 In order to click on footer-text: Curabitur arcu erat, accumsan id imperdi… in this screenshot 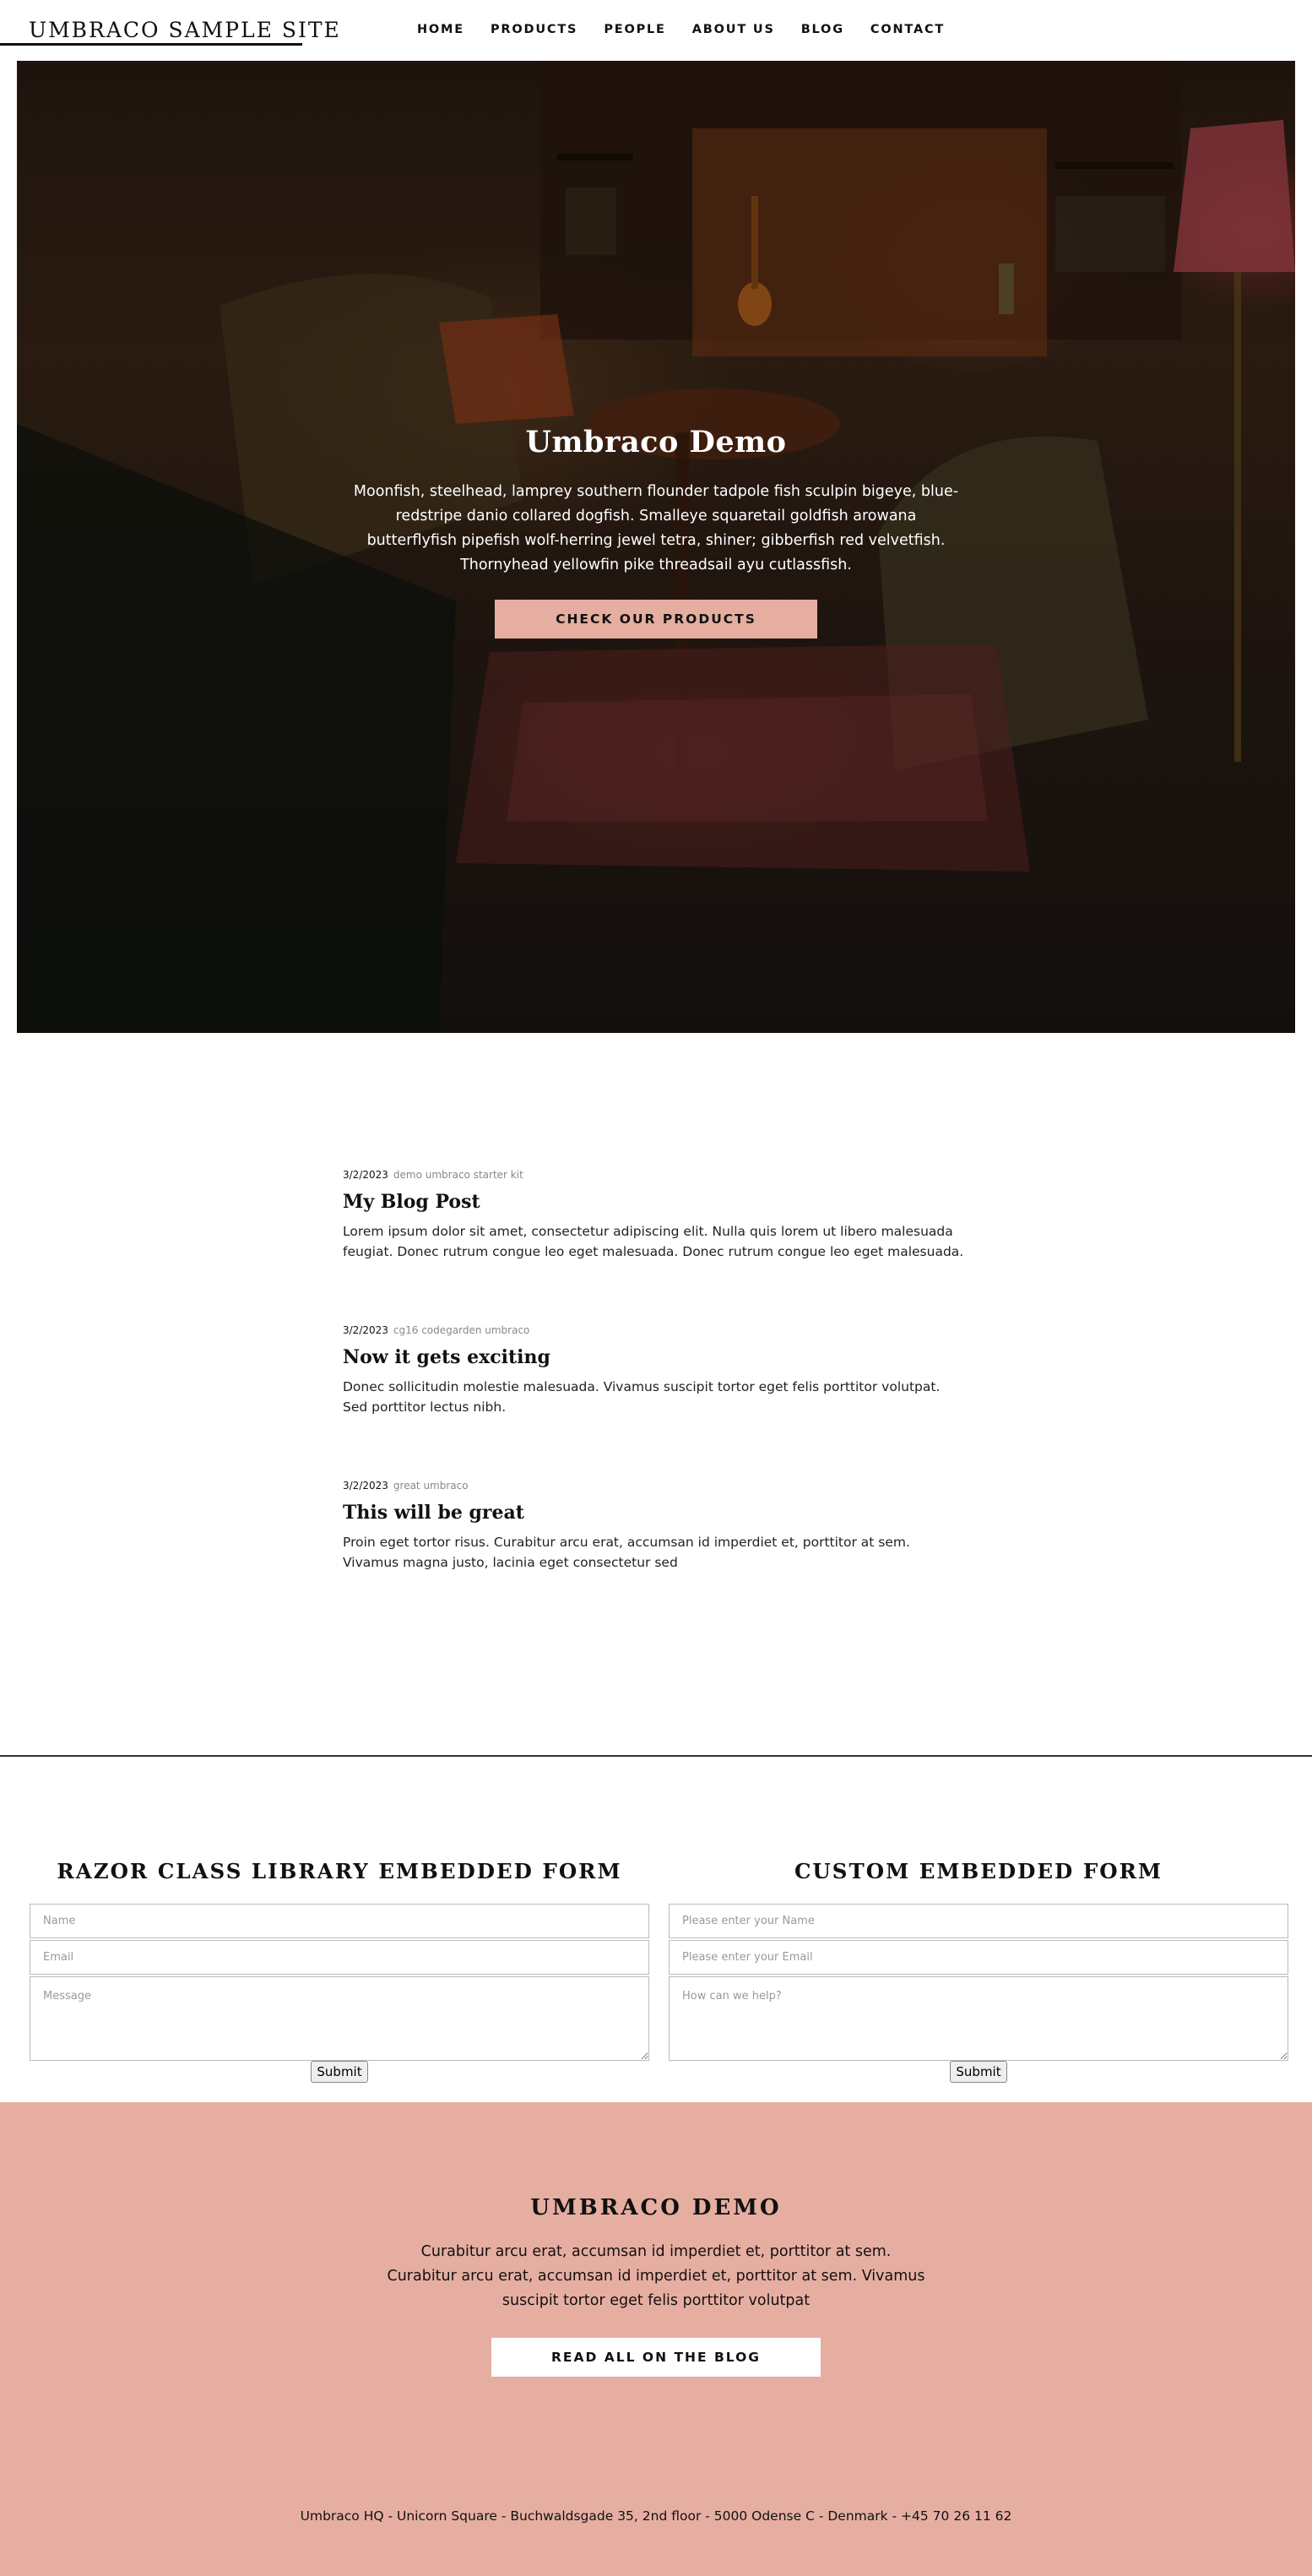, I will do `click(656, 2276)`.